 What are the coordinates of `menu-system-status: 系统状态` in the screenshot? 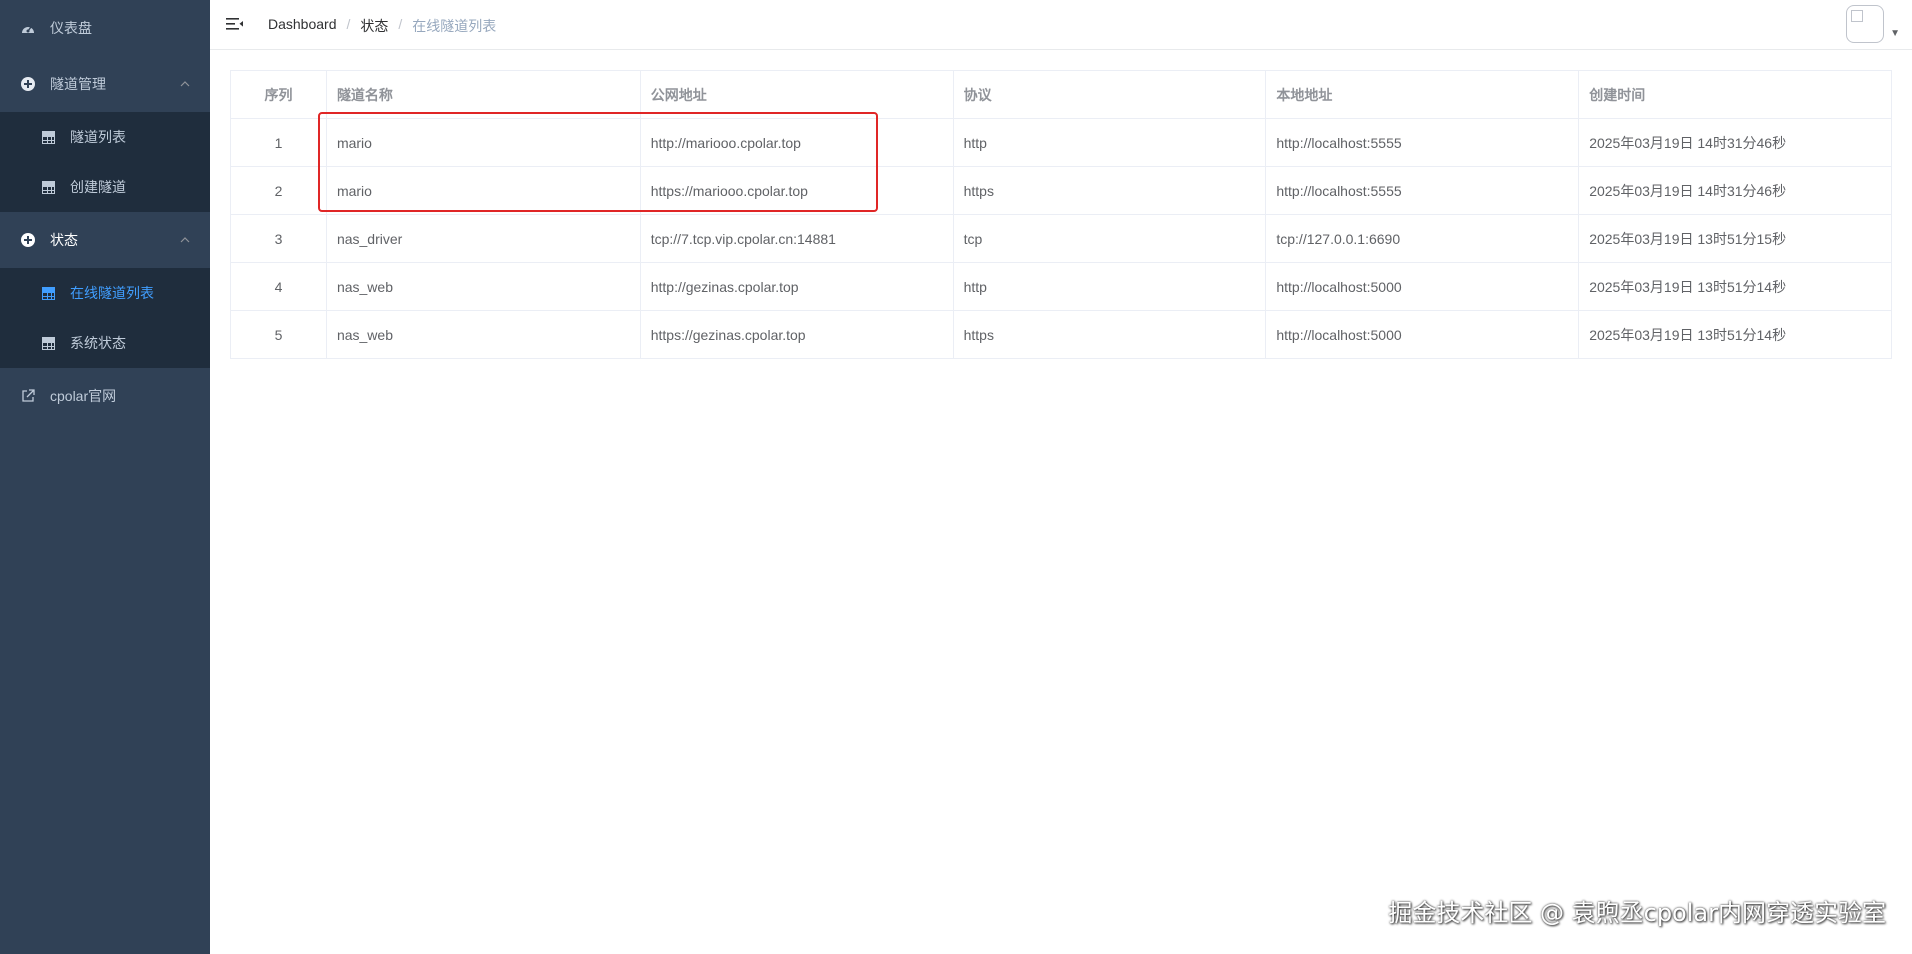 It's located at (105, 343).